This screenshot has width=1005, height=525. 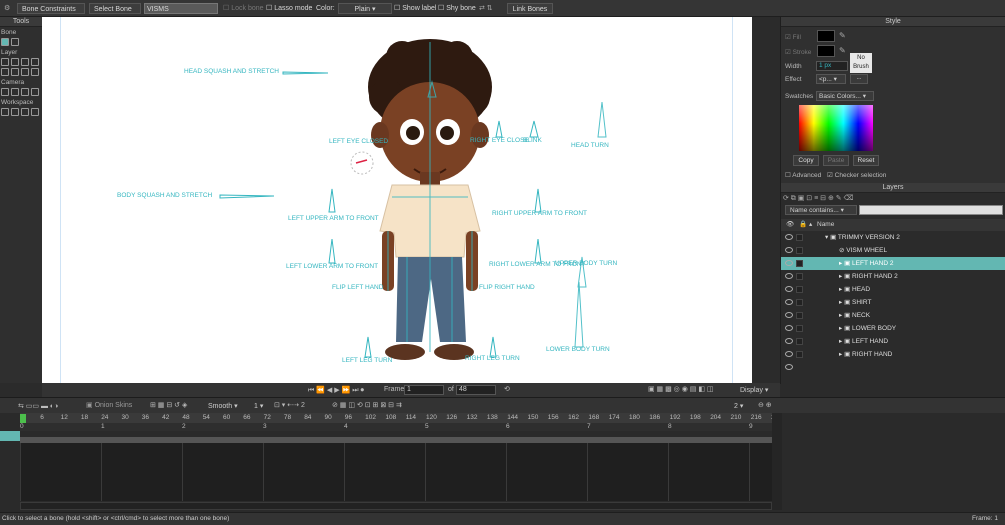 What do you see at coordinates (765, 405) in the screenshot?
I see `timeline-zoom-icon: ⊖ ⊕` at bounding box center [765, 405].